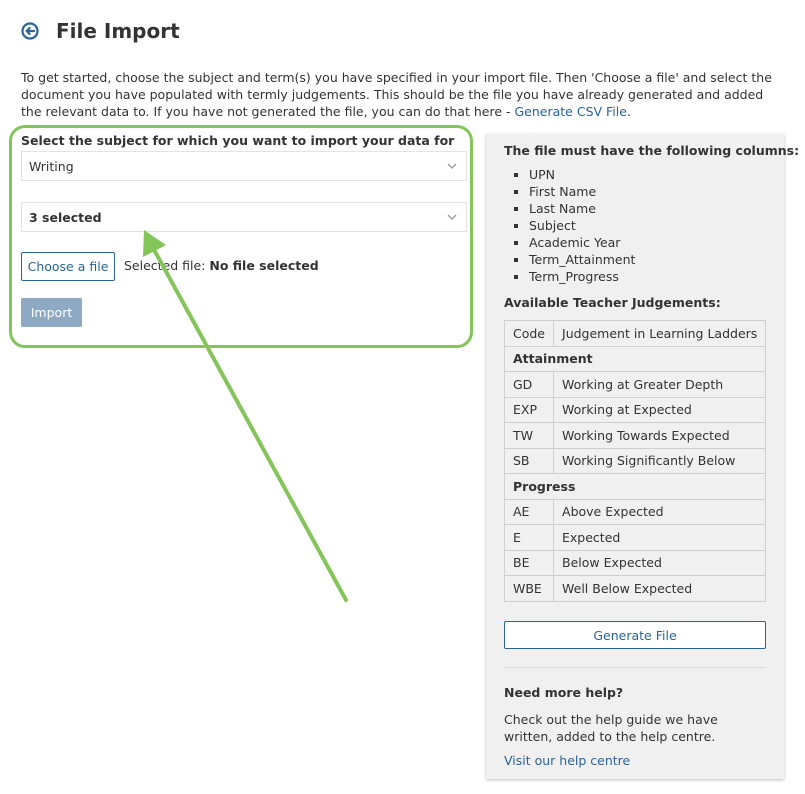 Image resolution: width=805 pixels, height=794 pixels. Describe the element at coordinates (660, 384) in the screenshot. I see `table-cell-desc: Working at Greater Depth` at that location.